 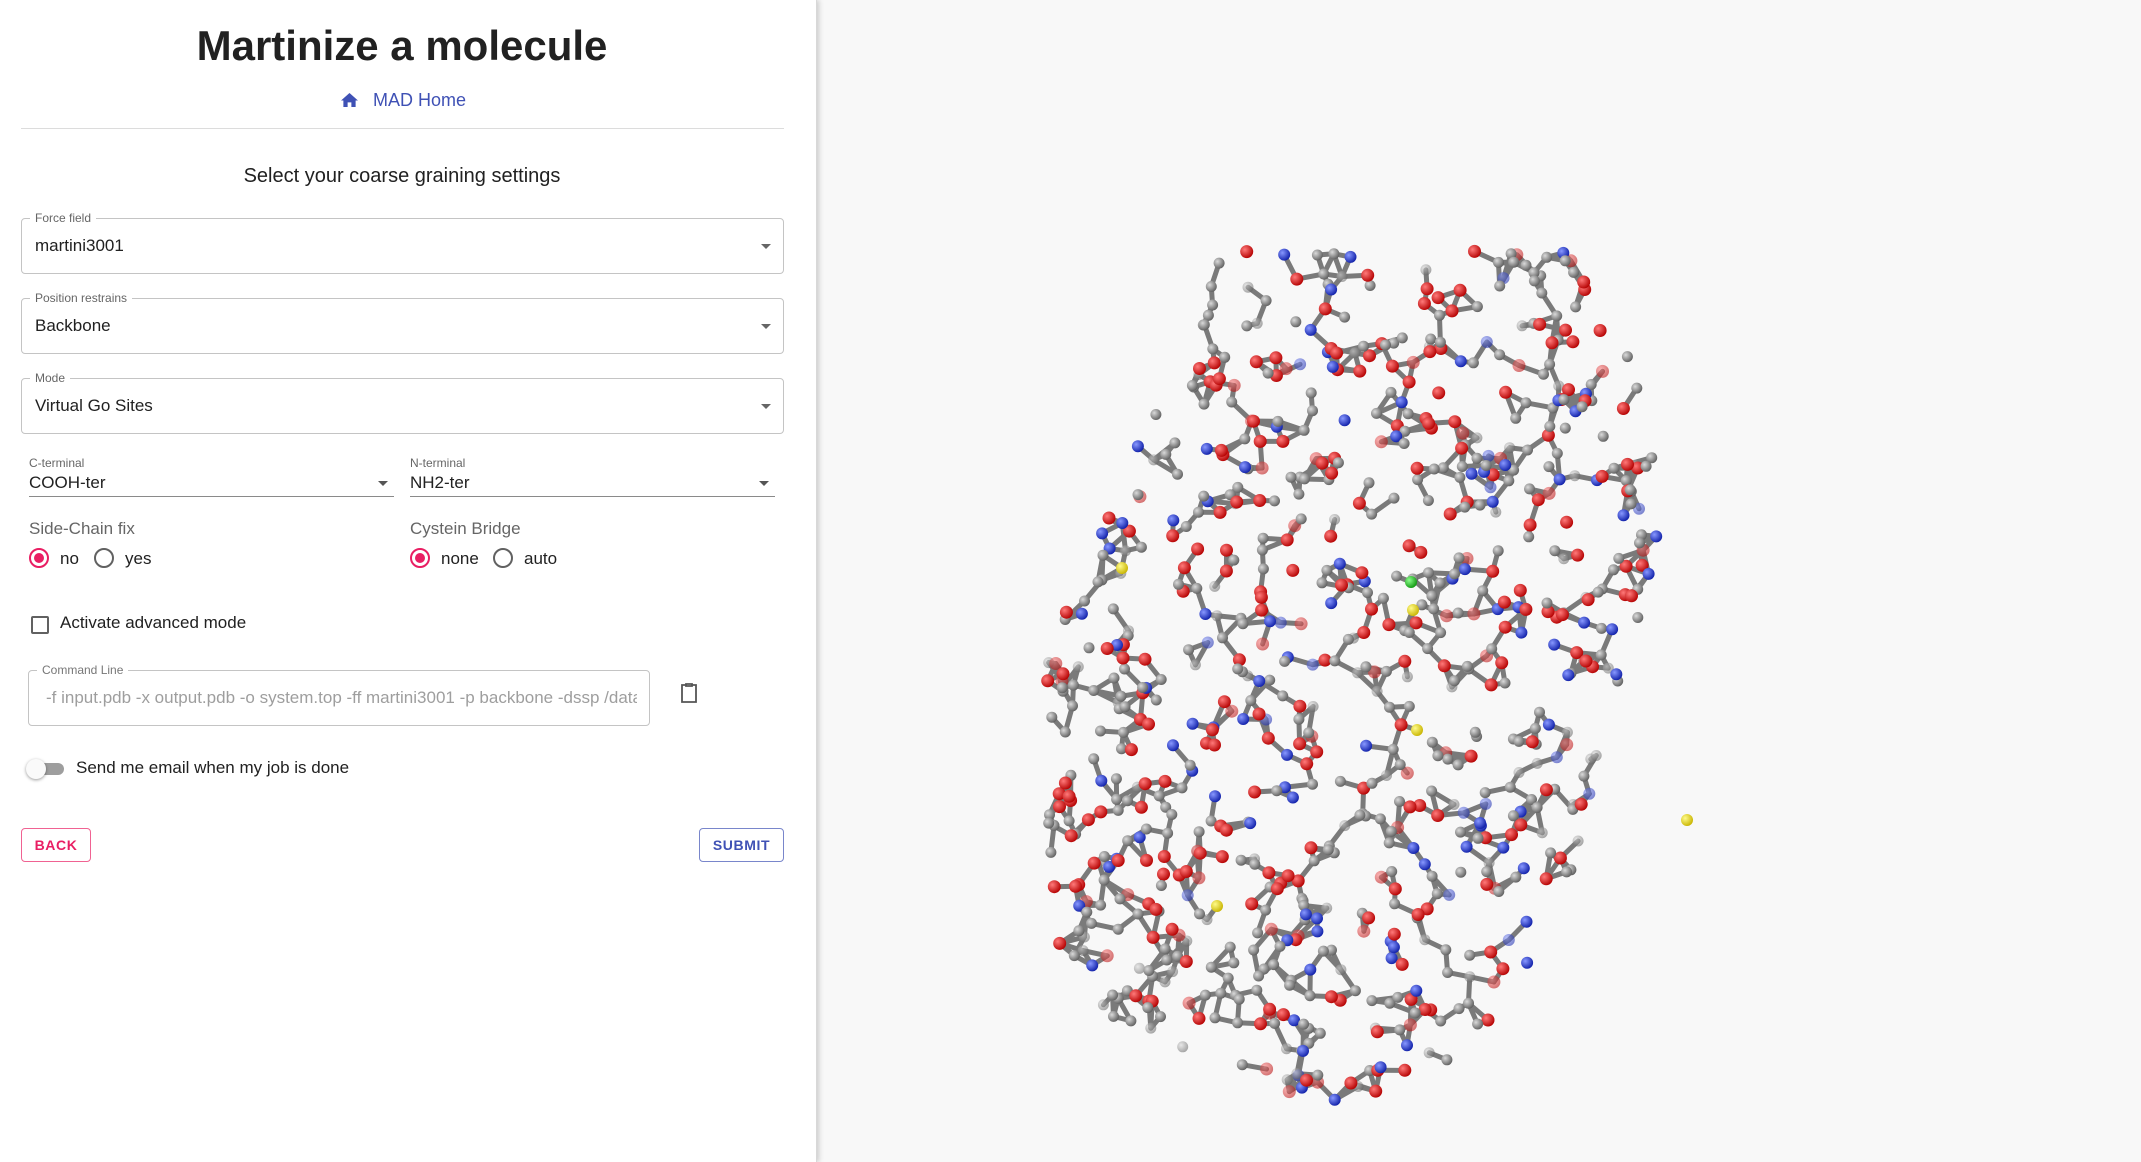 I want to click on cystein-none-radio, so click(x=420, y=558).